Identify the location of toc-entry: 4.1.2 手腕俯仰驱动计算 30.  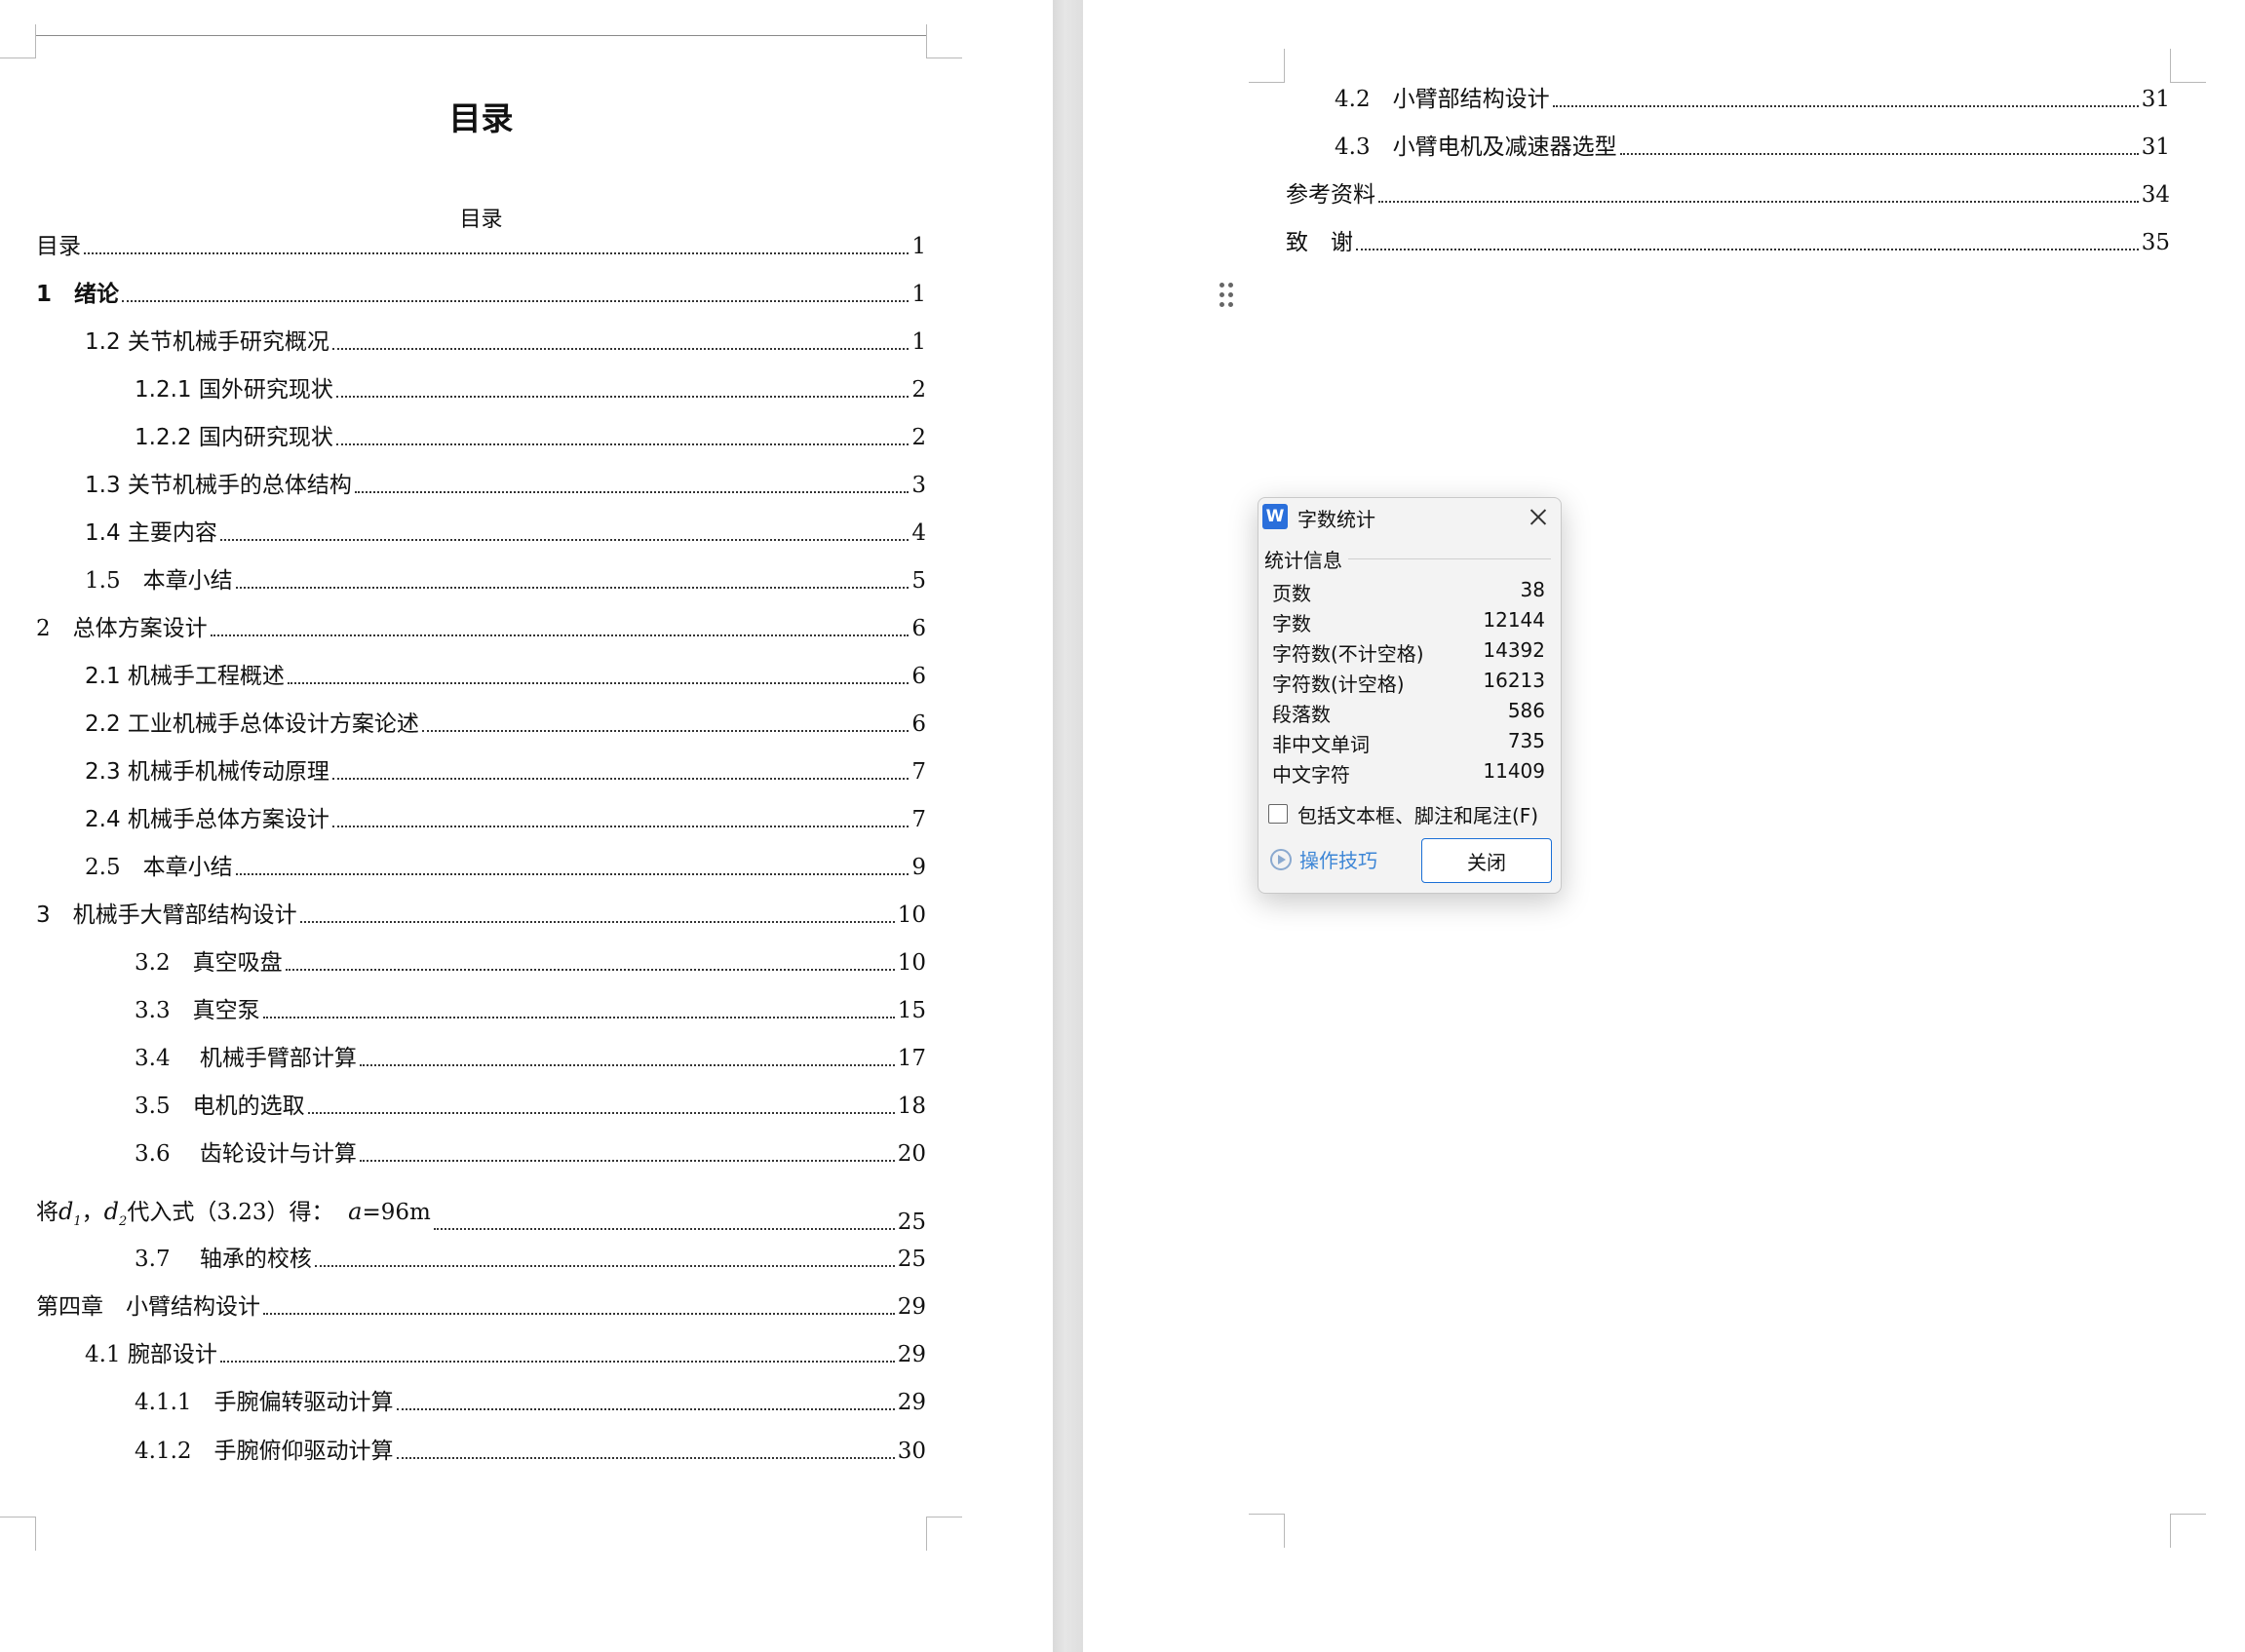
(530, 1451).